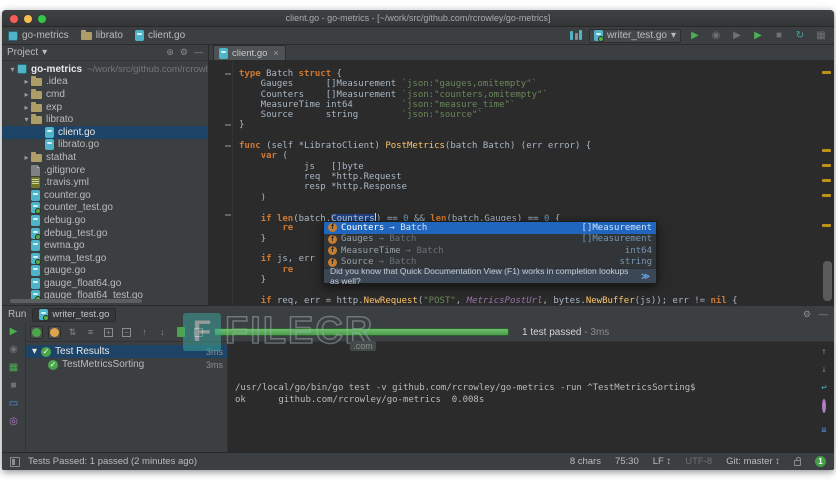 Image resolution: width=836 pixels, height=484 pixels. I want to click on horizontal-scrollbar, so click(76, 301).